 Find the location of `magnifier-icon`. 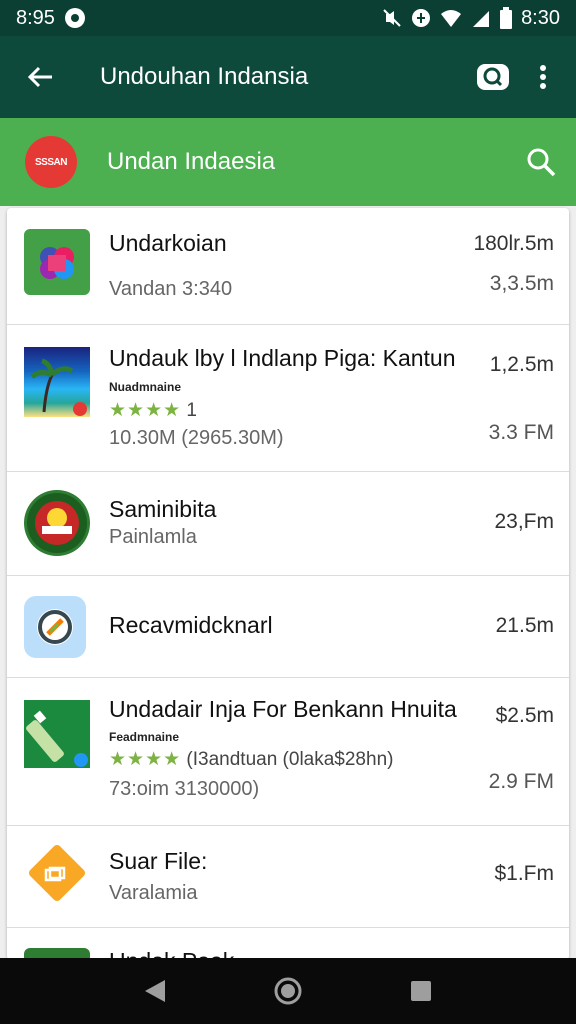

magnifier-icon is located at coordinates (541, 162).